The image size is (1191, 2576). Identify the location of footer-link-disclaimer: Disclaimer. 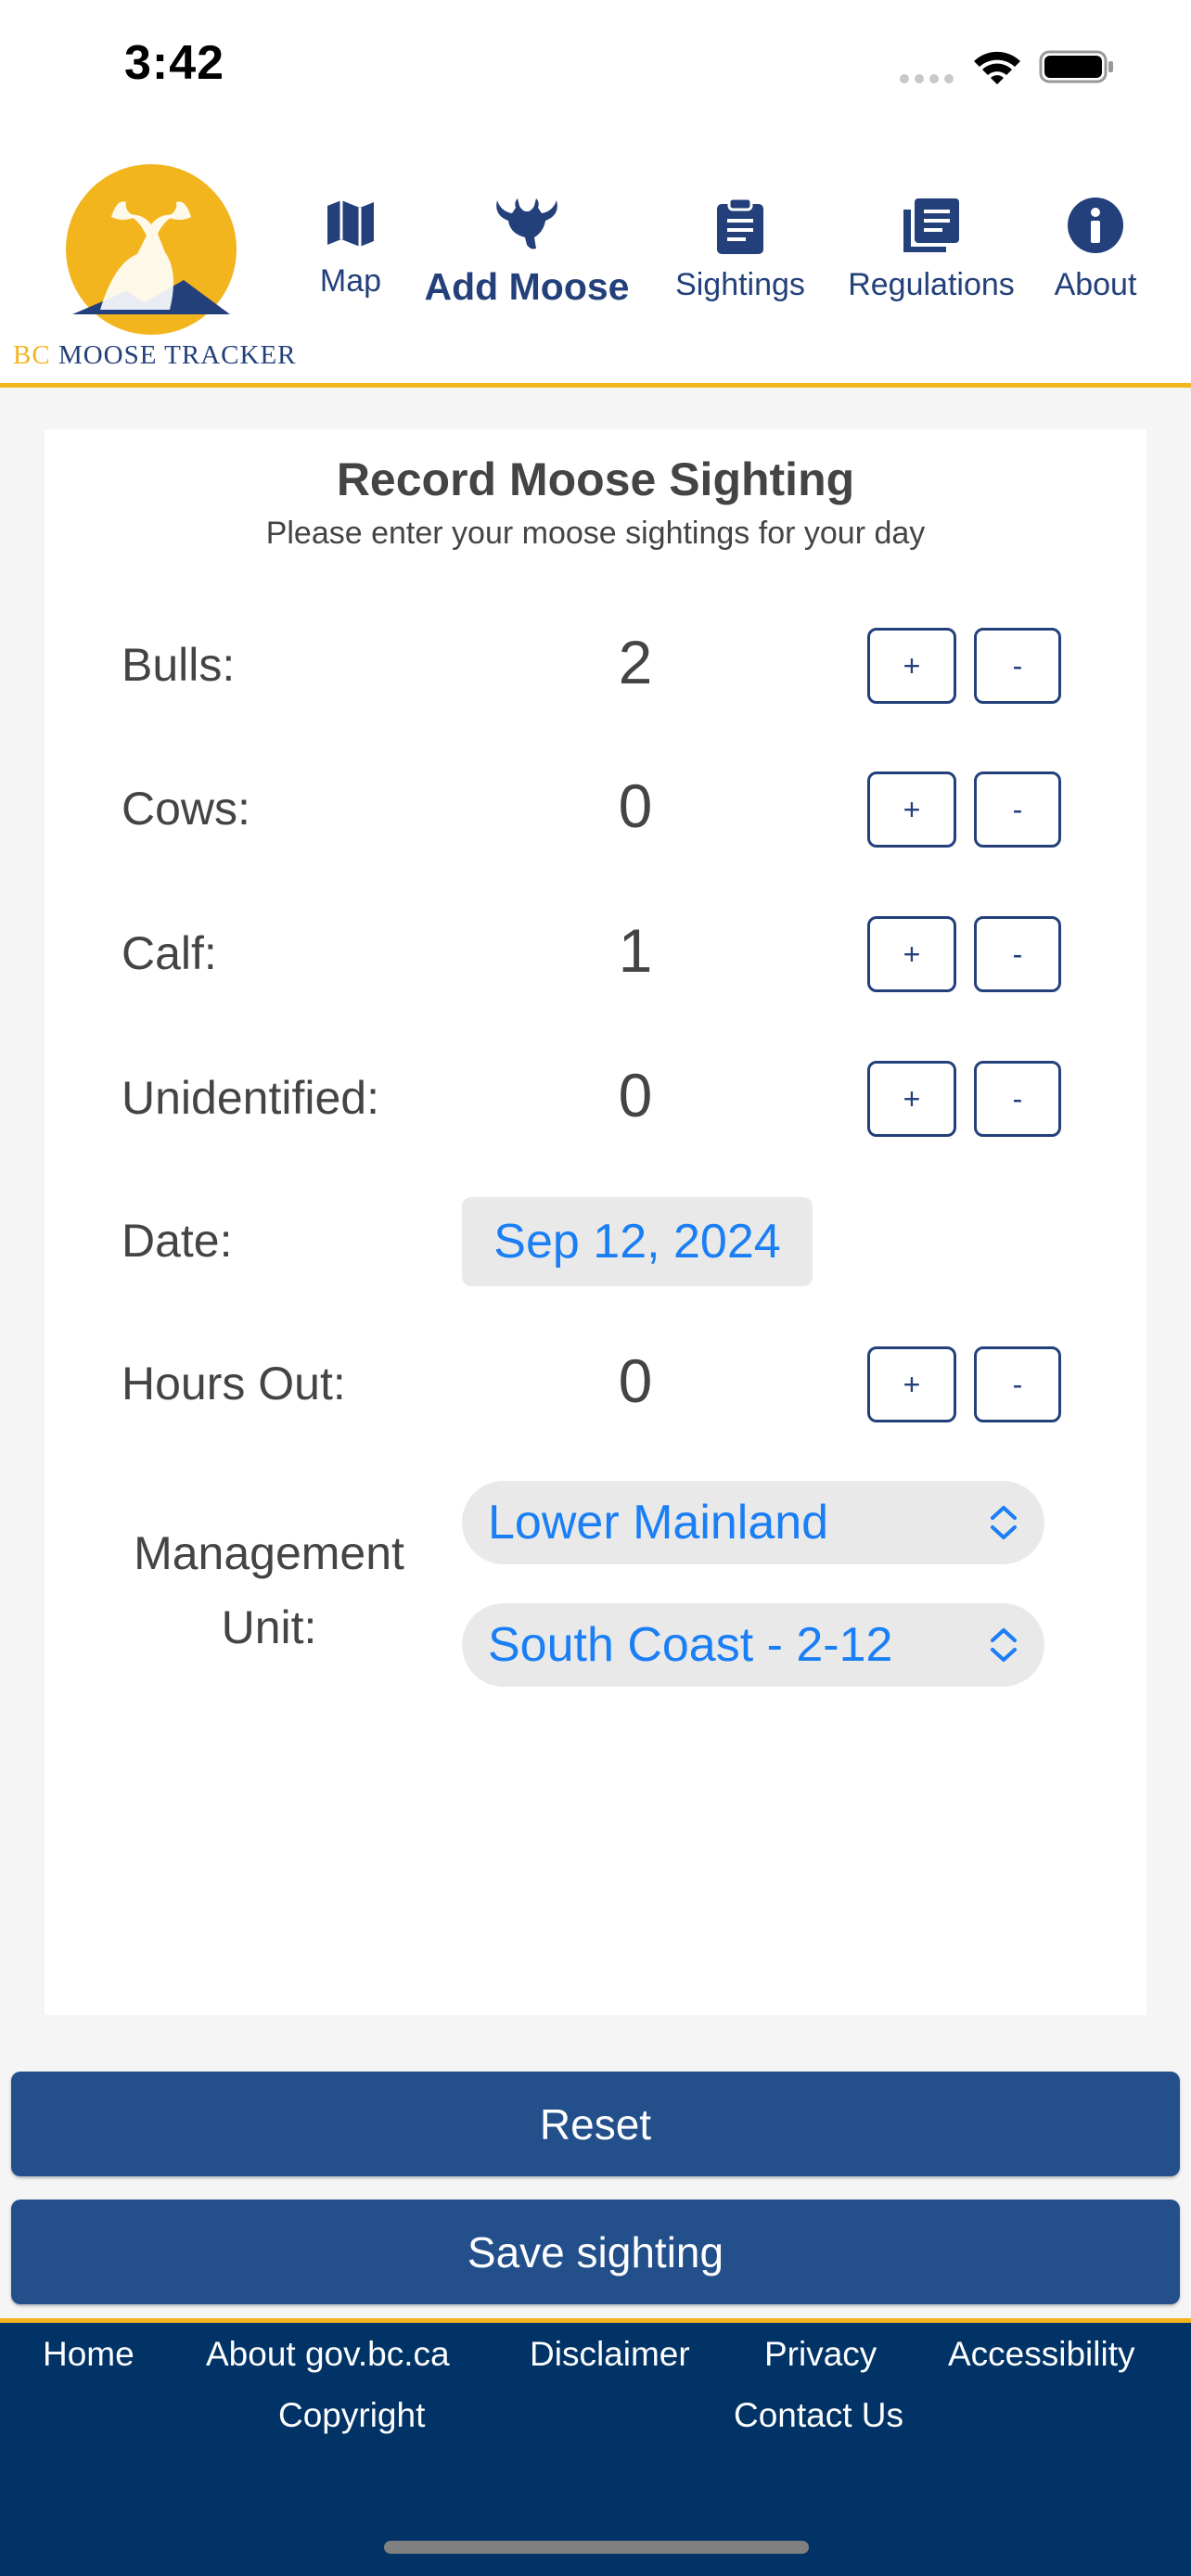
(610, 2354).